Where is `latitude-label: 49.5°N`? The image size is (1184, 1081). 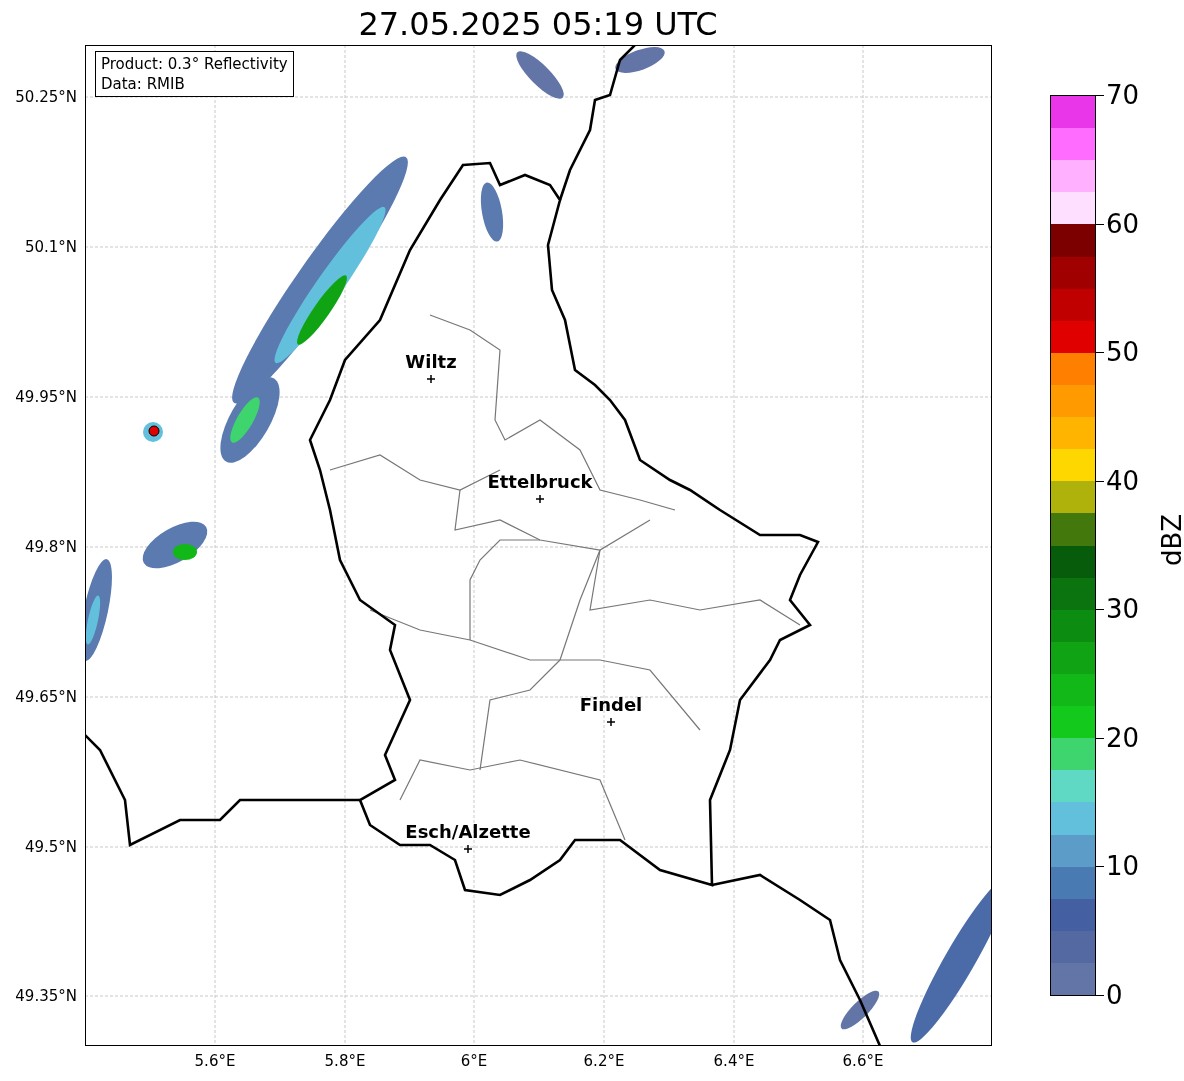
latitude-label: 49.5°N is located at coordinates (50, 847).